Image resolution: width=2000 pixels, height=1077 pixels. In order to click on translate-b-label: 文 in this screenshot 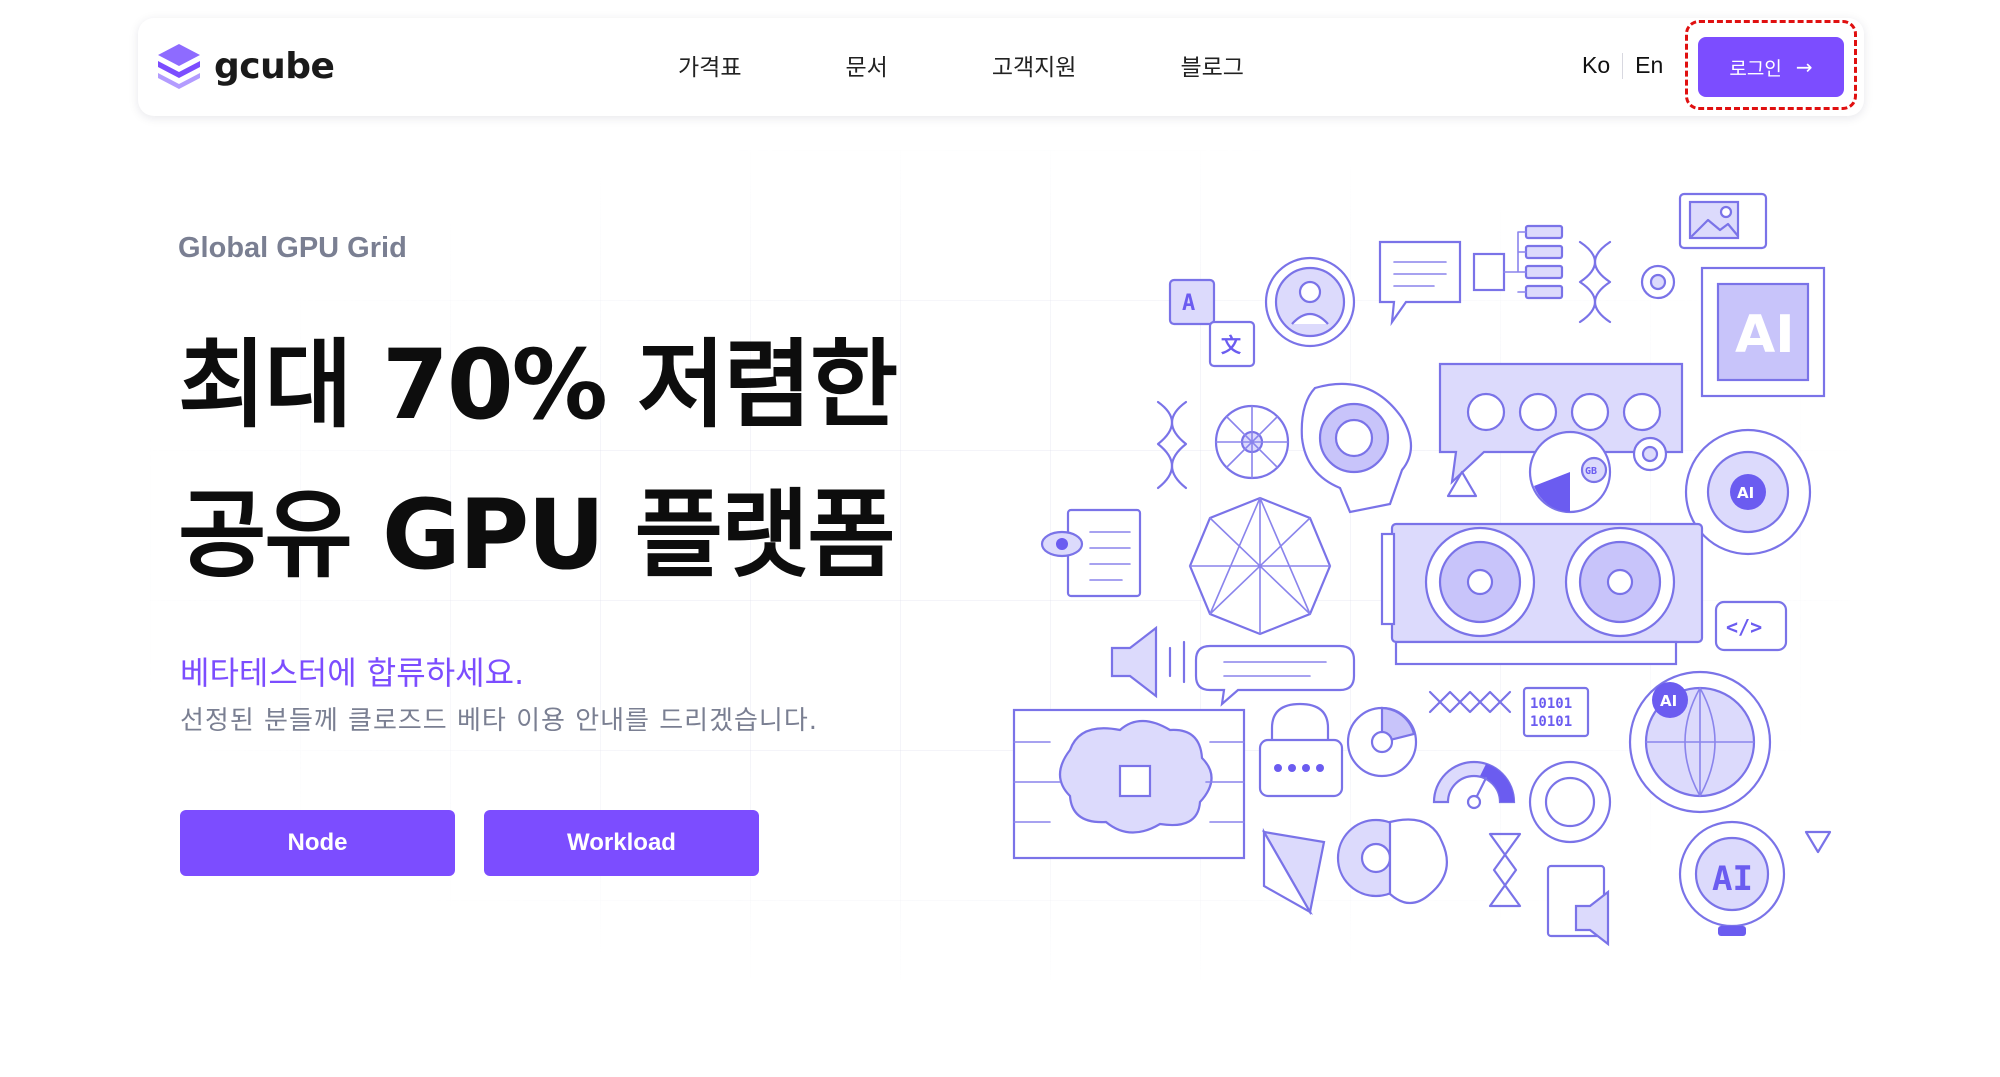, I will do `click(1231, 345)`.